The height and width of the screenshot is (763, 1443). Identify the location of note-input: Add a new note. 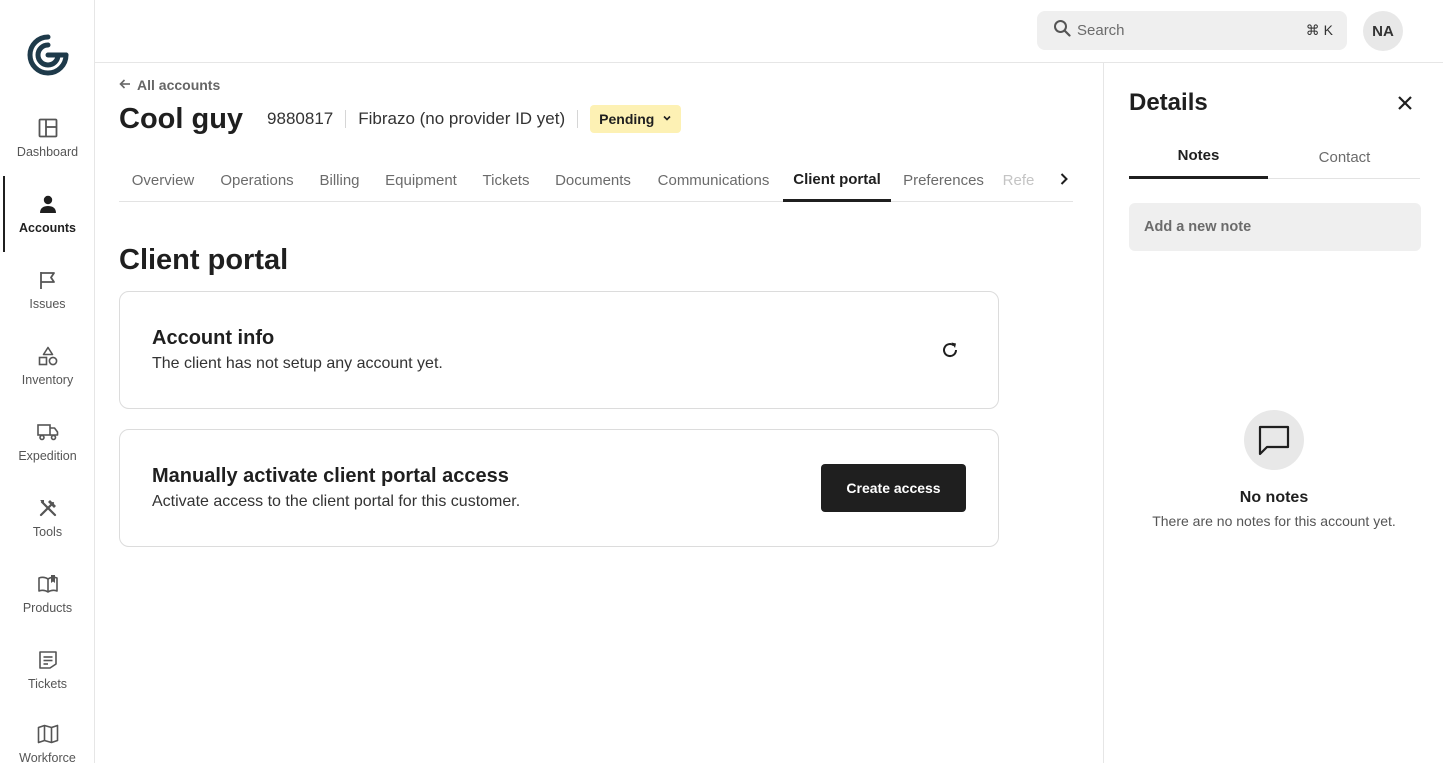
(1275, 227).